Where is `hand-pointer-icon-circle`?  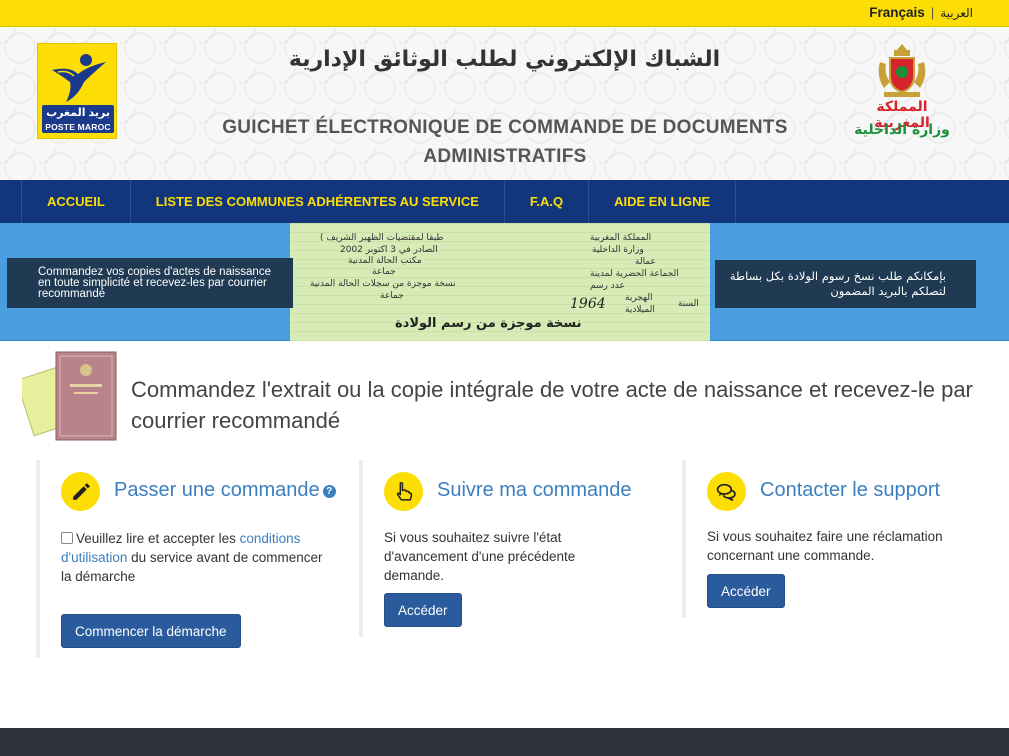 hand-pointer-icon-circle is located at coordinates (403, 491).